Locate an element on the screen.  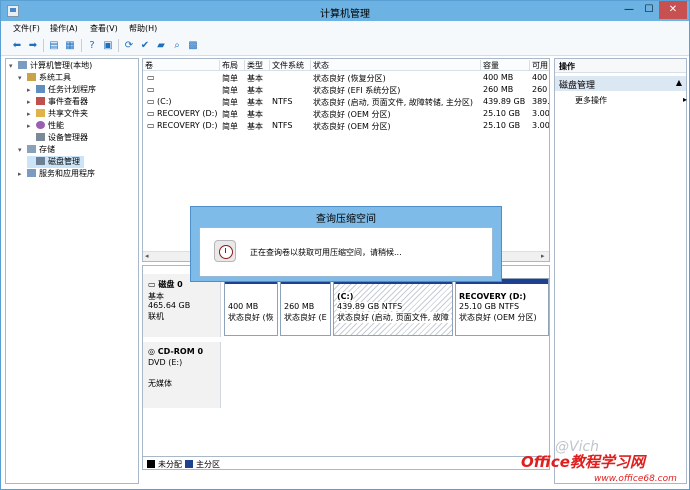
tree-item-computer-management: ▾ 计算机管理(本地) is located at coordinates (50, 66).